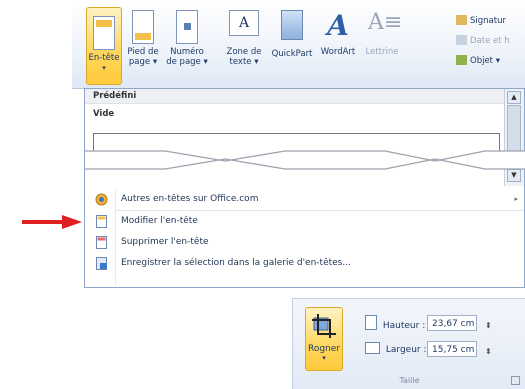  Describe the element at coordinates (294, 96) in the screenshot. I see `gallery-section-header: Prédéfini` at that location.